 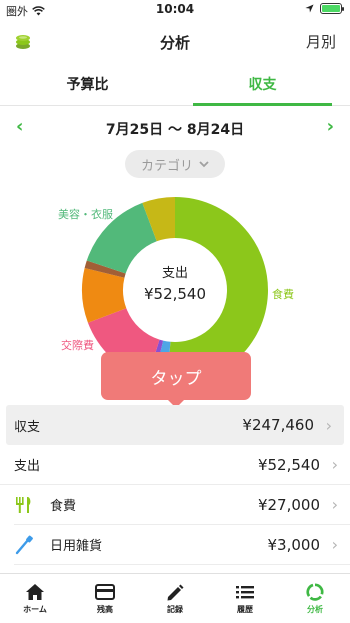 What do you see at coordinates (315, 591) in the screenshot?
I see `ring-chart-icon` at bounding box center [315, 591].